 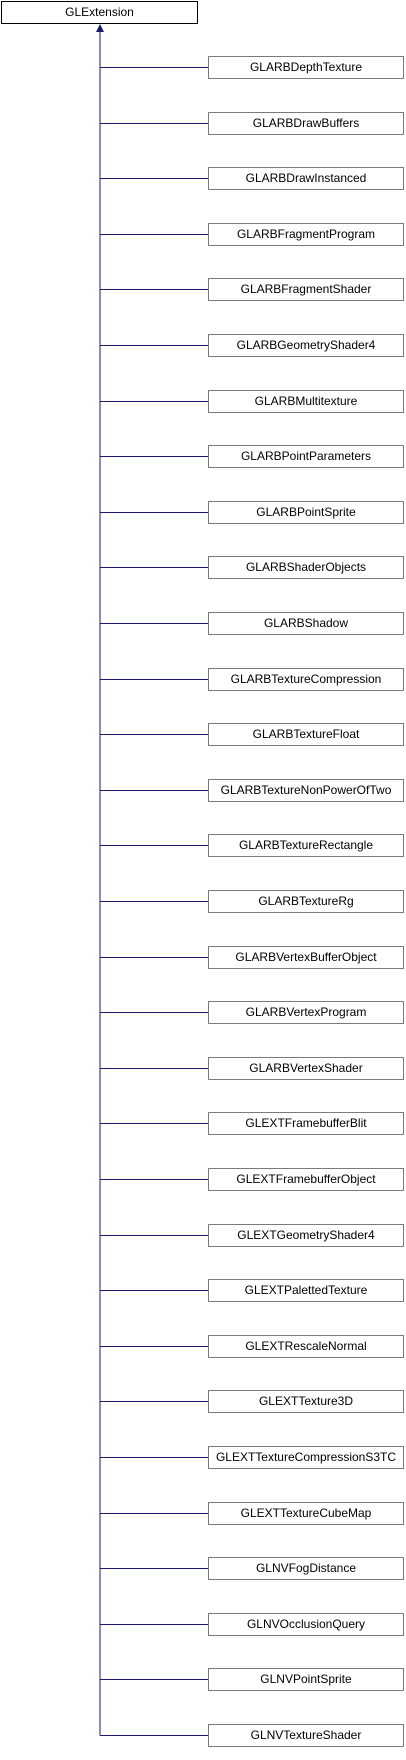 I want to click on derived-class-label: GLARBShaderObjects, so click(x=306, y=567).